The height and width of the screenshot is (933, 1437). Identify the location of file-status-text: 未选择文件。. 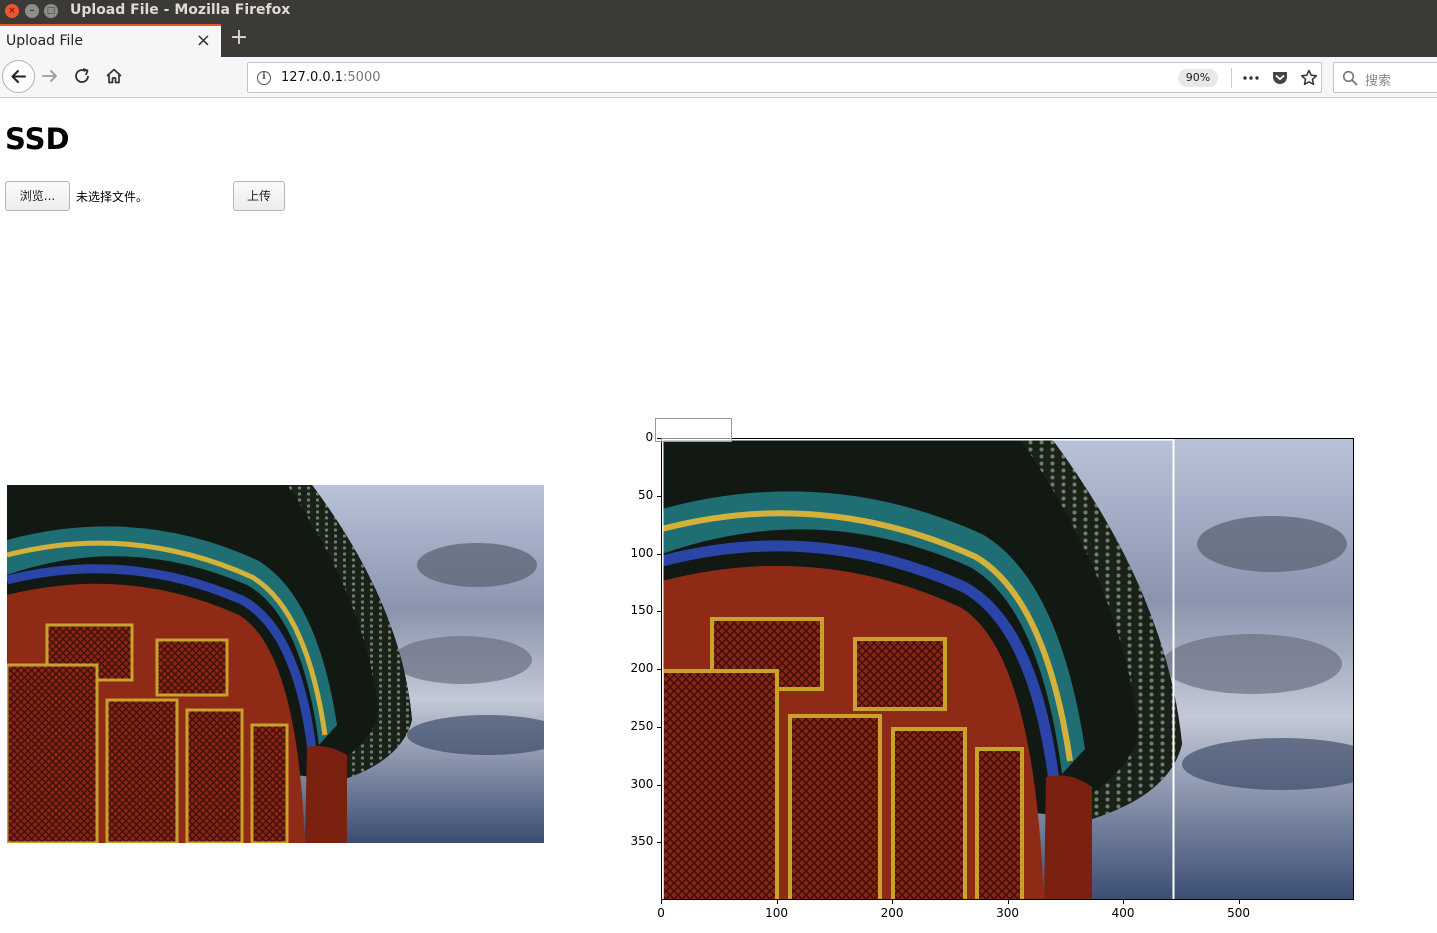
(112, 197).